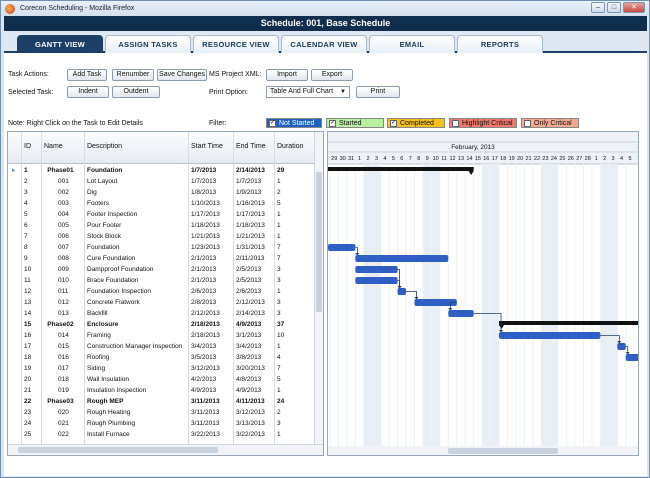  I want to click on cell-dur: 1, so click(279, 181).